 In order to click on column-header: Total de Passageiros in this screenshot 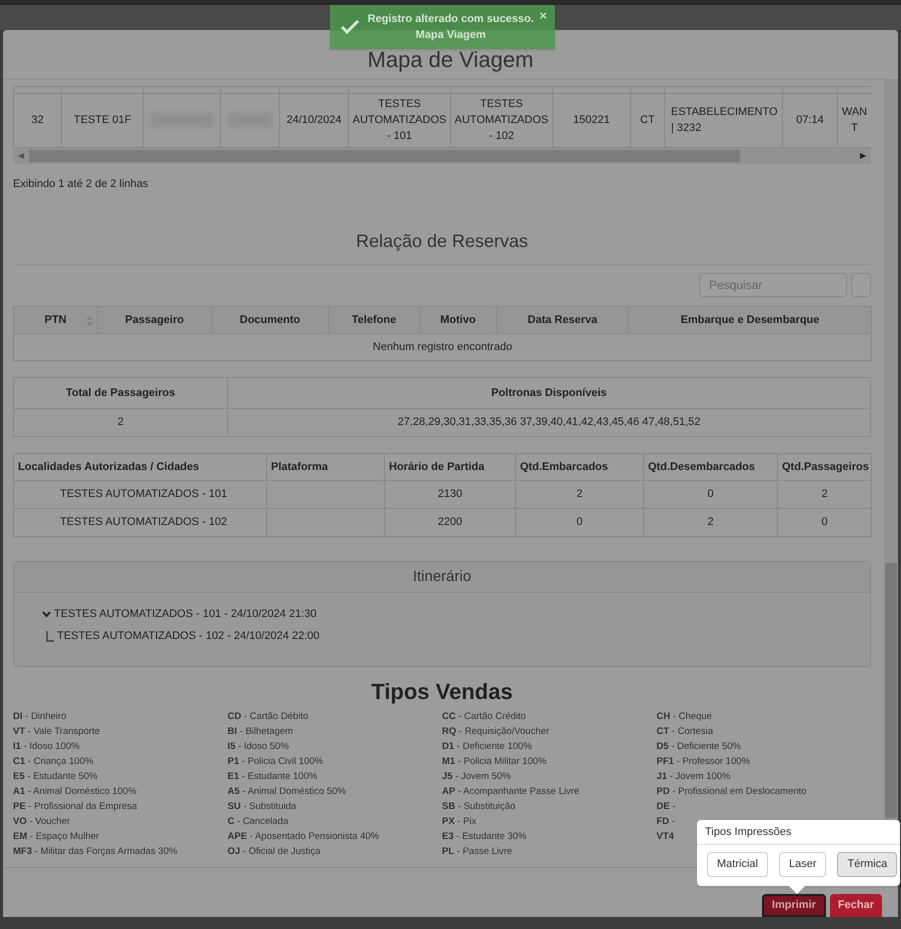, I will do `click(121, 393)`.